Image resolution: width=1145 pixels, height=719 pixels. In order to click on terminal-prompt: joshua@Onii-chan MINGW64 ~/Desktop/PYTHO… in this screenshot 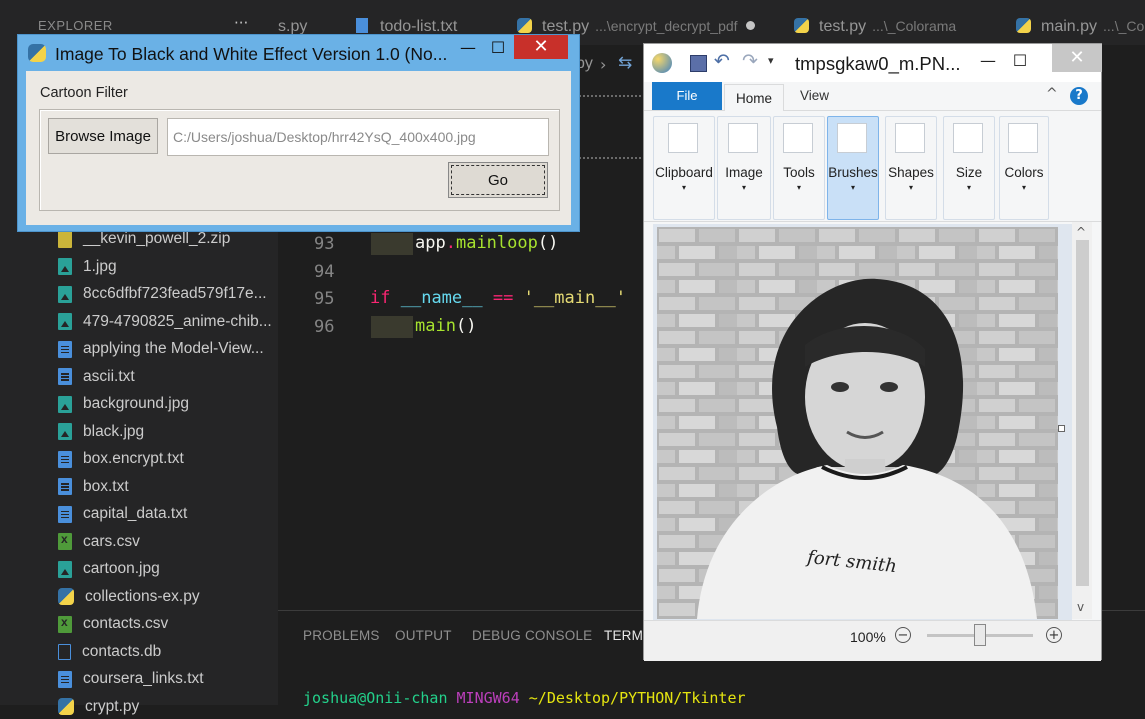, I will do `click(524, 698)`.